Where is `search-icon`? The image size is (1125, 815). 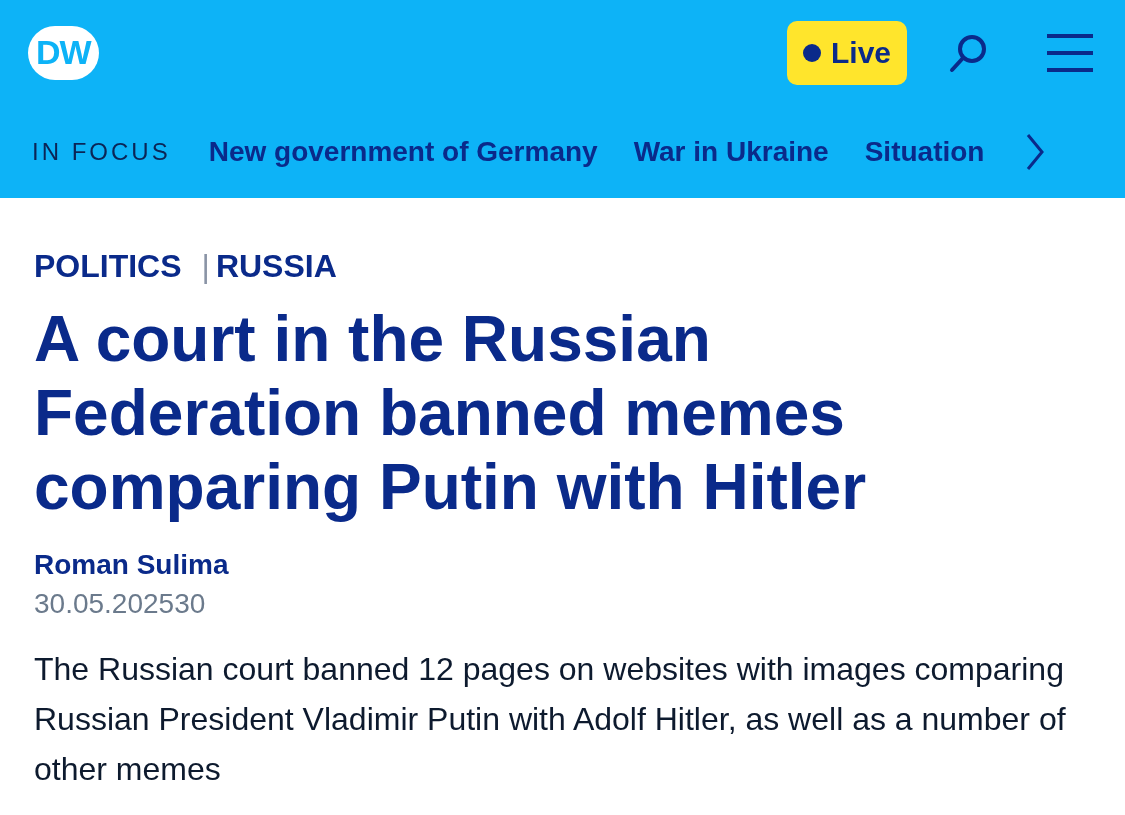 search-icon is located at coordinates (969, 52).